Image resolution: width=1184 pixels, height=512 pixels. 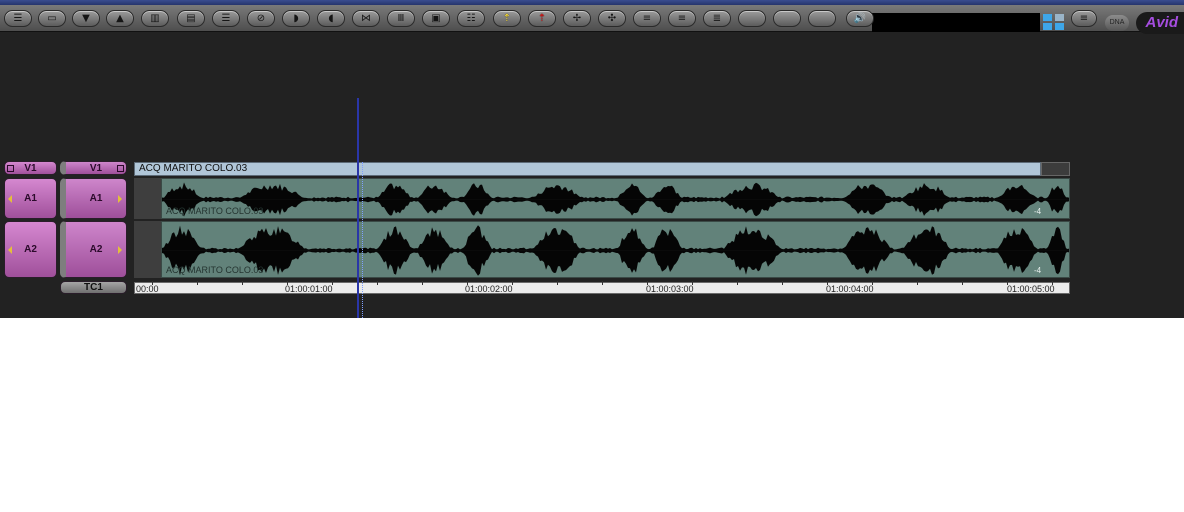 What do you see at coordinates (1055, 169) in the screenshot?
I see `video-filler` at bounding box center [1055, 169].